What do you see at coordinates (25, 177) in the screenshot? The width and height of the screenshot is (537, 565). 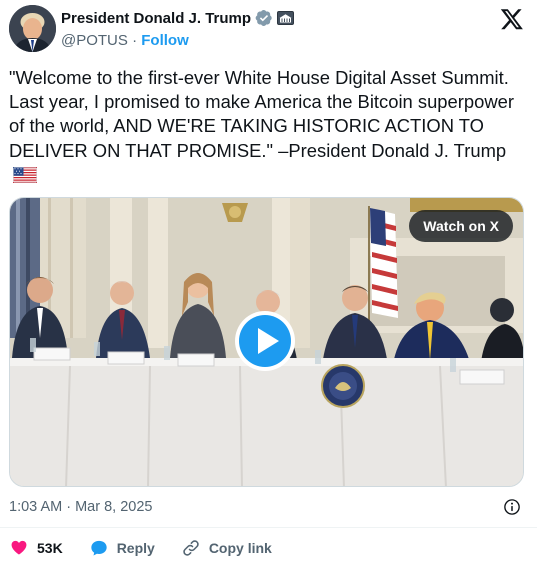 I see `us-flag-icon` at bounding box center [25, 177].